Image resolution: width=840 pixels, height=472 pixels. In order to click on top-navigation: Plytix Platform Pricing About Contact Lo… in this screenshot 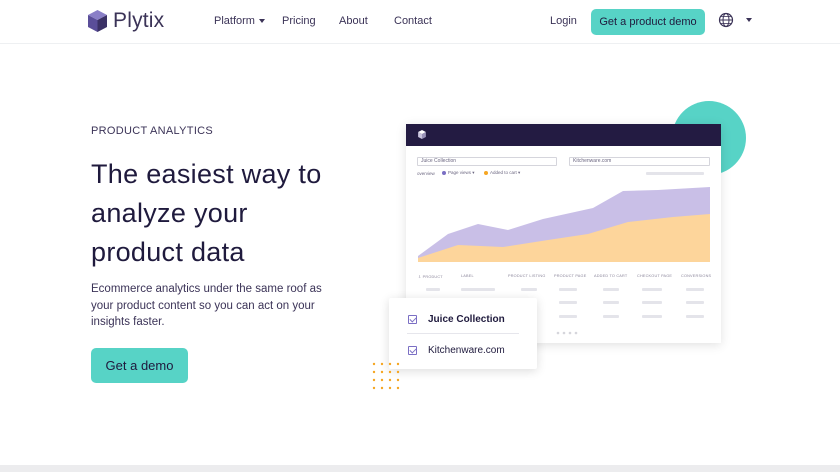, I will do `click(420, 22)`.